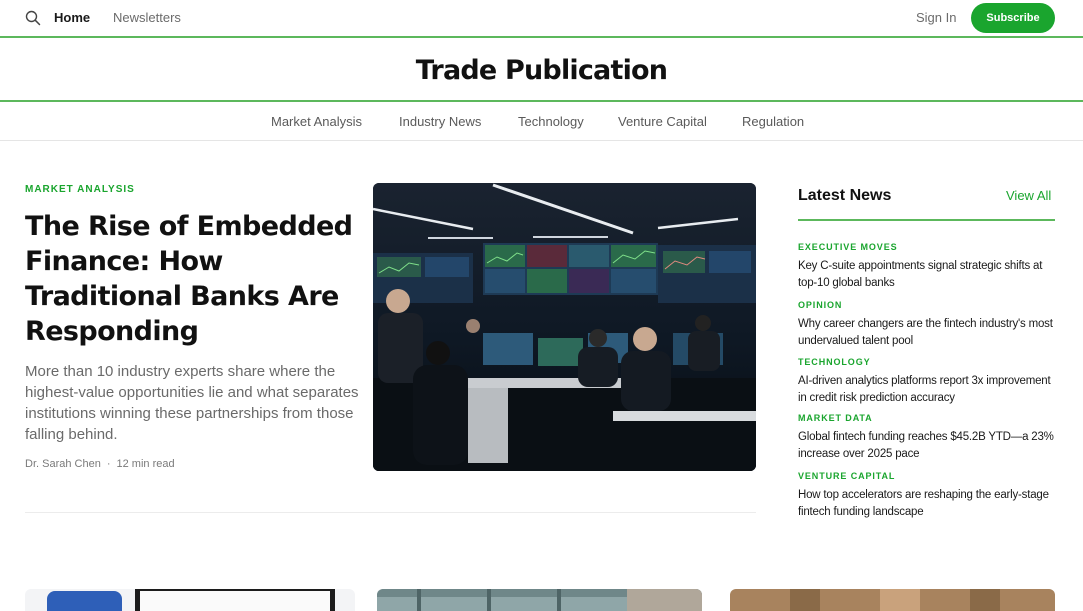  Describe the element at coordinates (834, 362) in the screenshot. I see `news-category: TECHNOLOGY` at that location.